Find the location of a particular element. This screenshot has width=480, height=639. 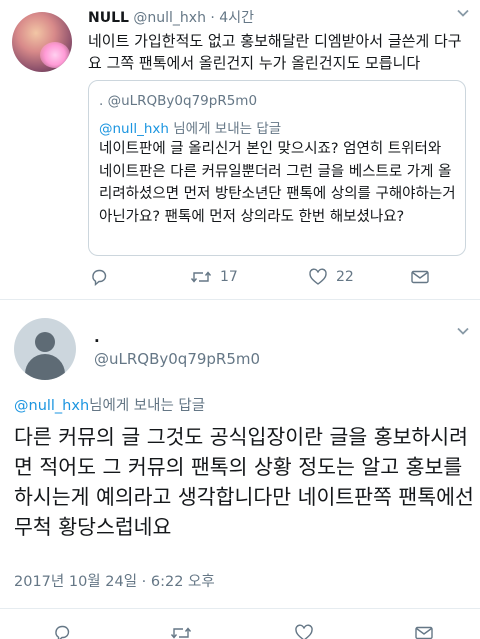

user-name: NULL is located at coordinates (108, 18).